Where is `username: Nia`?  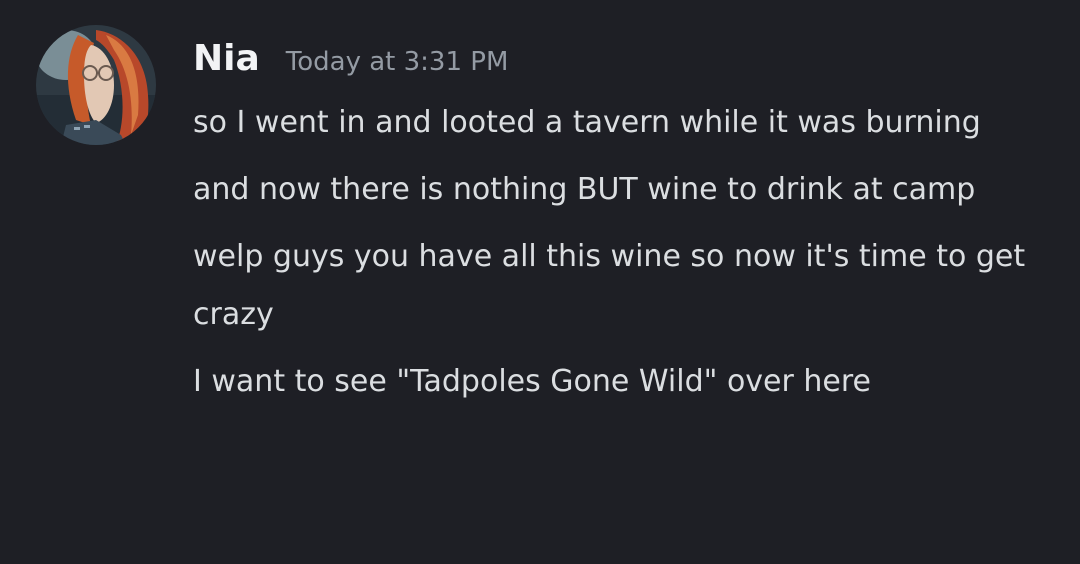 username: Nia is located at coordinates (226, 58).